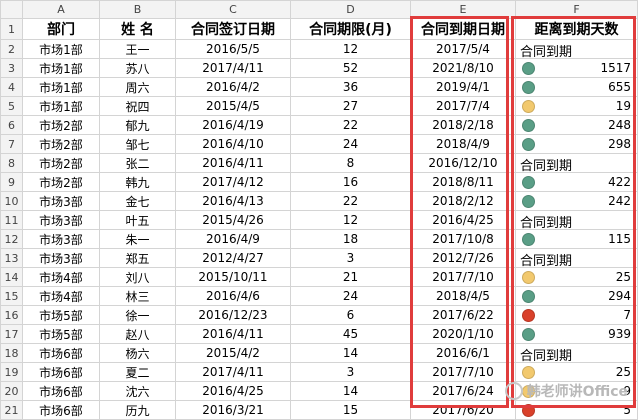 This screenshot has width=638, height=420. Describe the element at coordinates (11, 296) in the screenshot. I see `row-number: 15` at that location.